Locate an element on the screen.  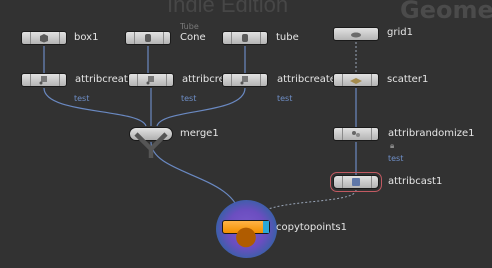
node-scatter1 is located at coordinates (356, 80).